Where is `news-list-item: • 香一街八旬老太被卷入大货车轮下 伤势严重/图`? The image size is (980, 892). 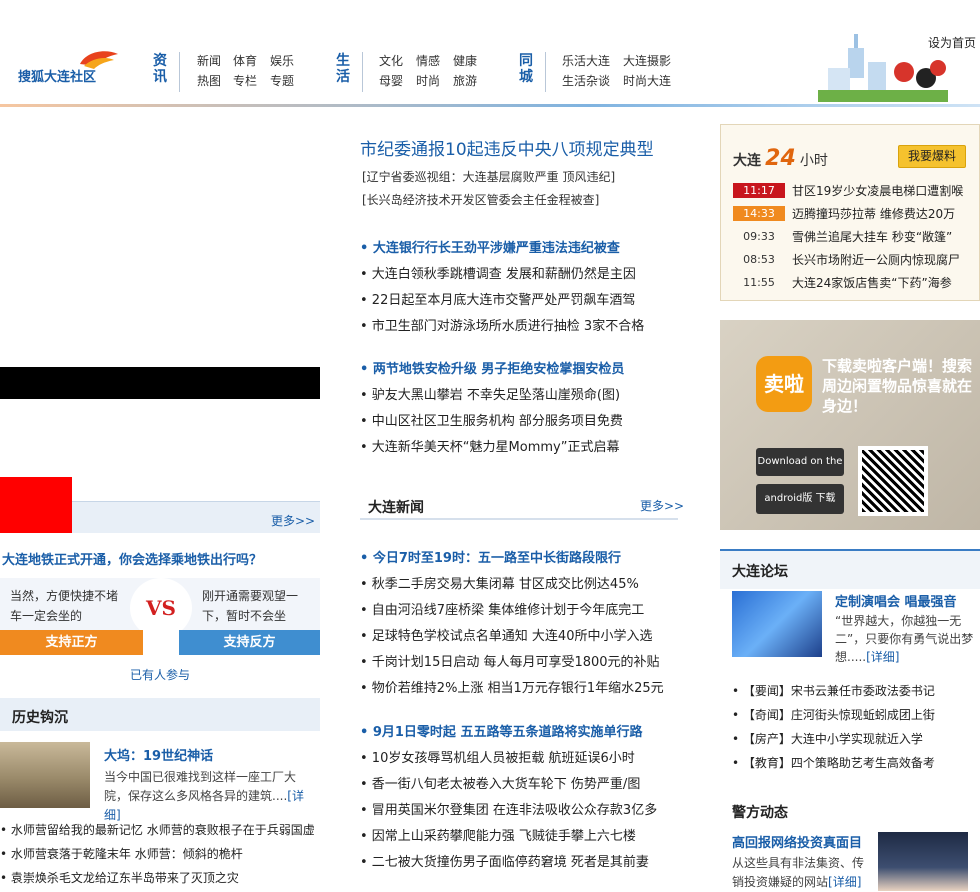 news-list-item: • 香一街八旬老太被卷入大货车轮下 伤势严重/图 is located at coordinates (500, 782).